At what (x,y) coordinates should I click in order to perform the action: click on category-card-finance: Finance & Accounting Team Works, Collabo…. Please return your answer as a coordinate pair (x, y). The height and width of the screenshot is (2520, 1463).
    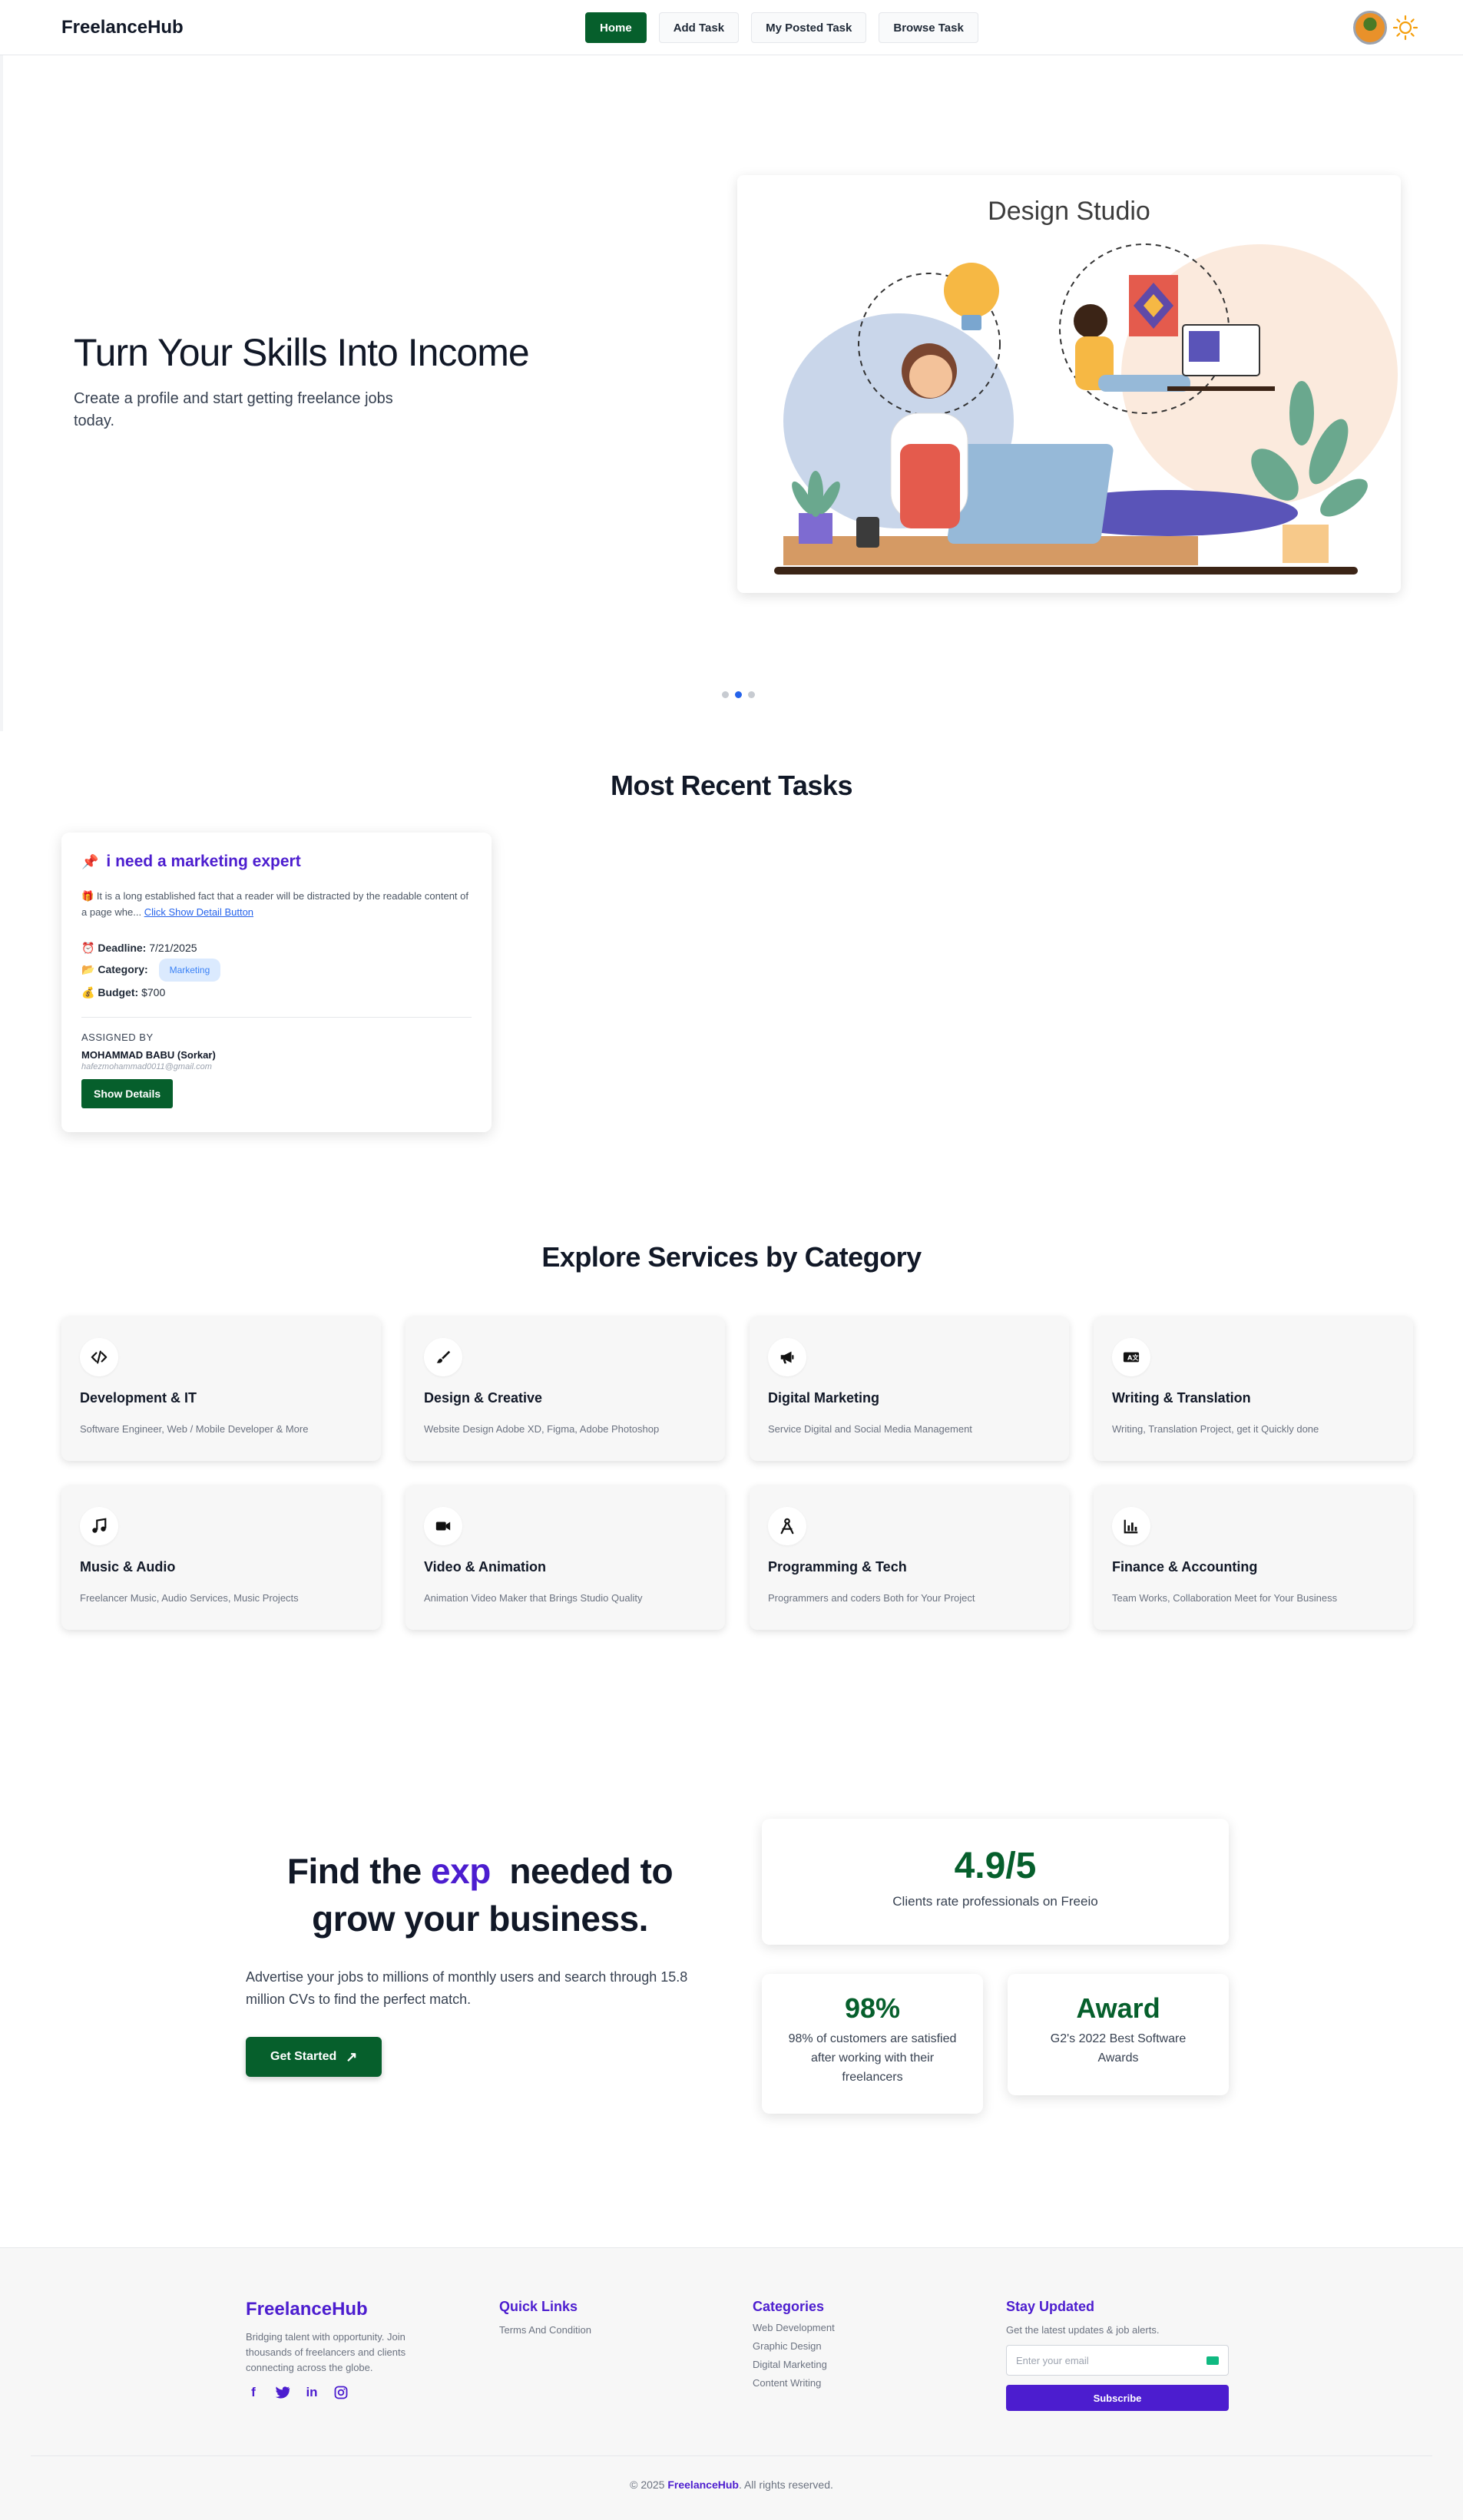
    Looking at the image, I should click on (1253, 1558).